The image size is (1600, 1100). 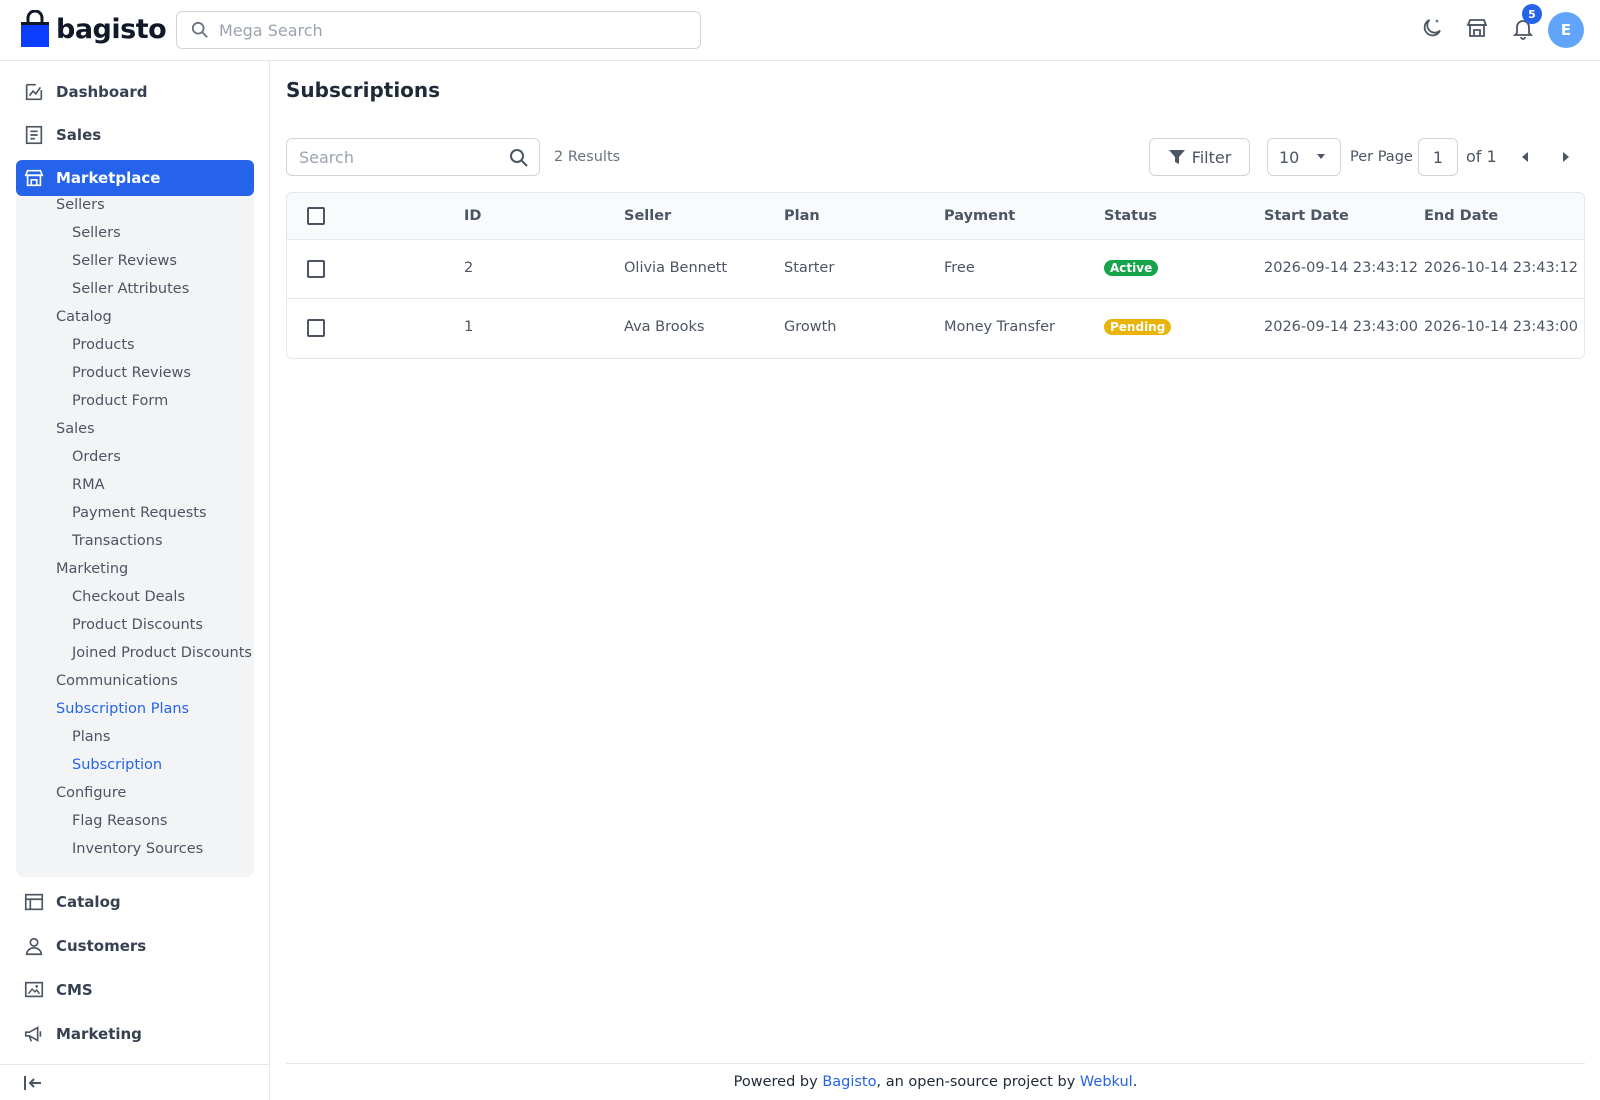 What do you see at coordinates (1341, 268) in the screenshot?
I see `cell-start-date: 2026-09-14 23:43:12` at bounding box center [1341, 268].